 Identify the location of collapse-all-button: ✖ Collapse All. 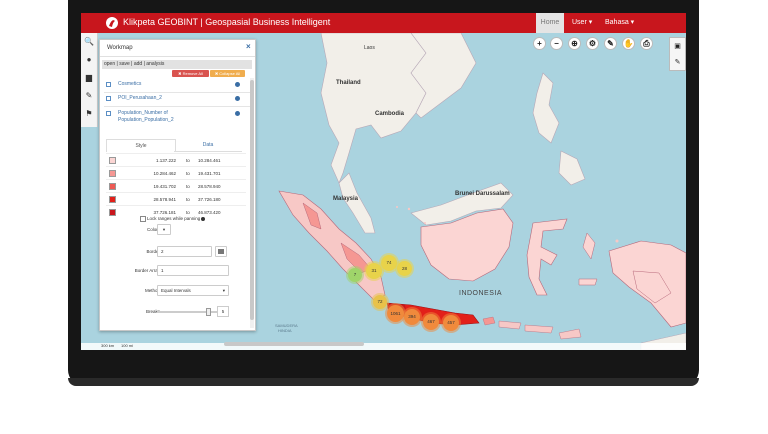
(227, 73).